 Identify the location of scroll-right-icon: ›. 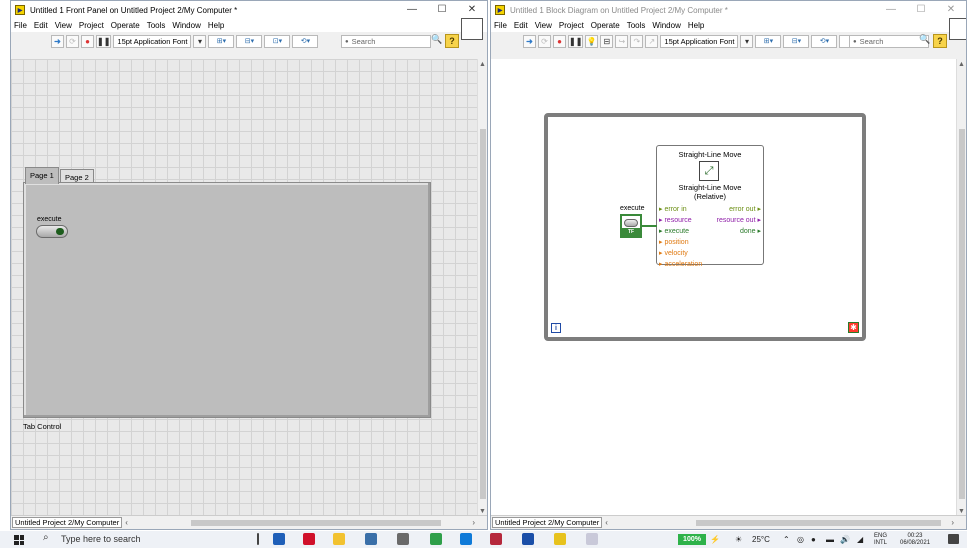
(473, 522).